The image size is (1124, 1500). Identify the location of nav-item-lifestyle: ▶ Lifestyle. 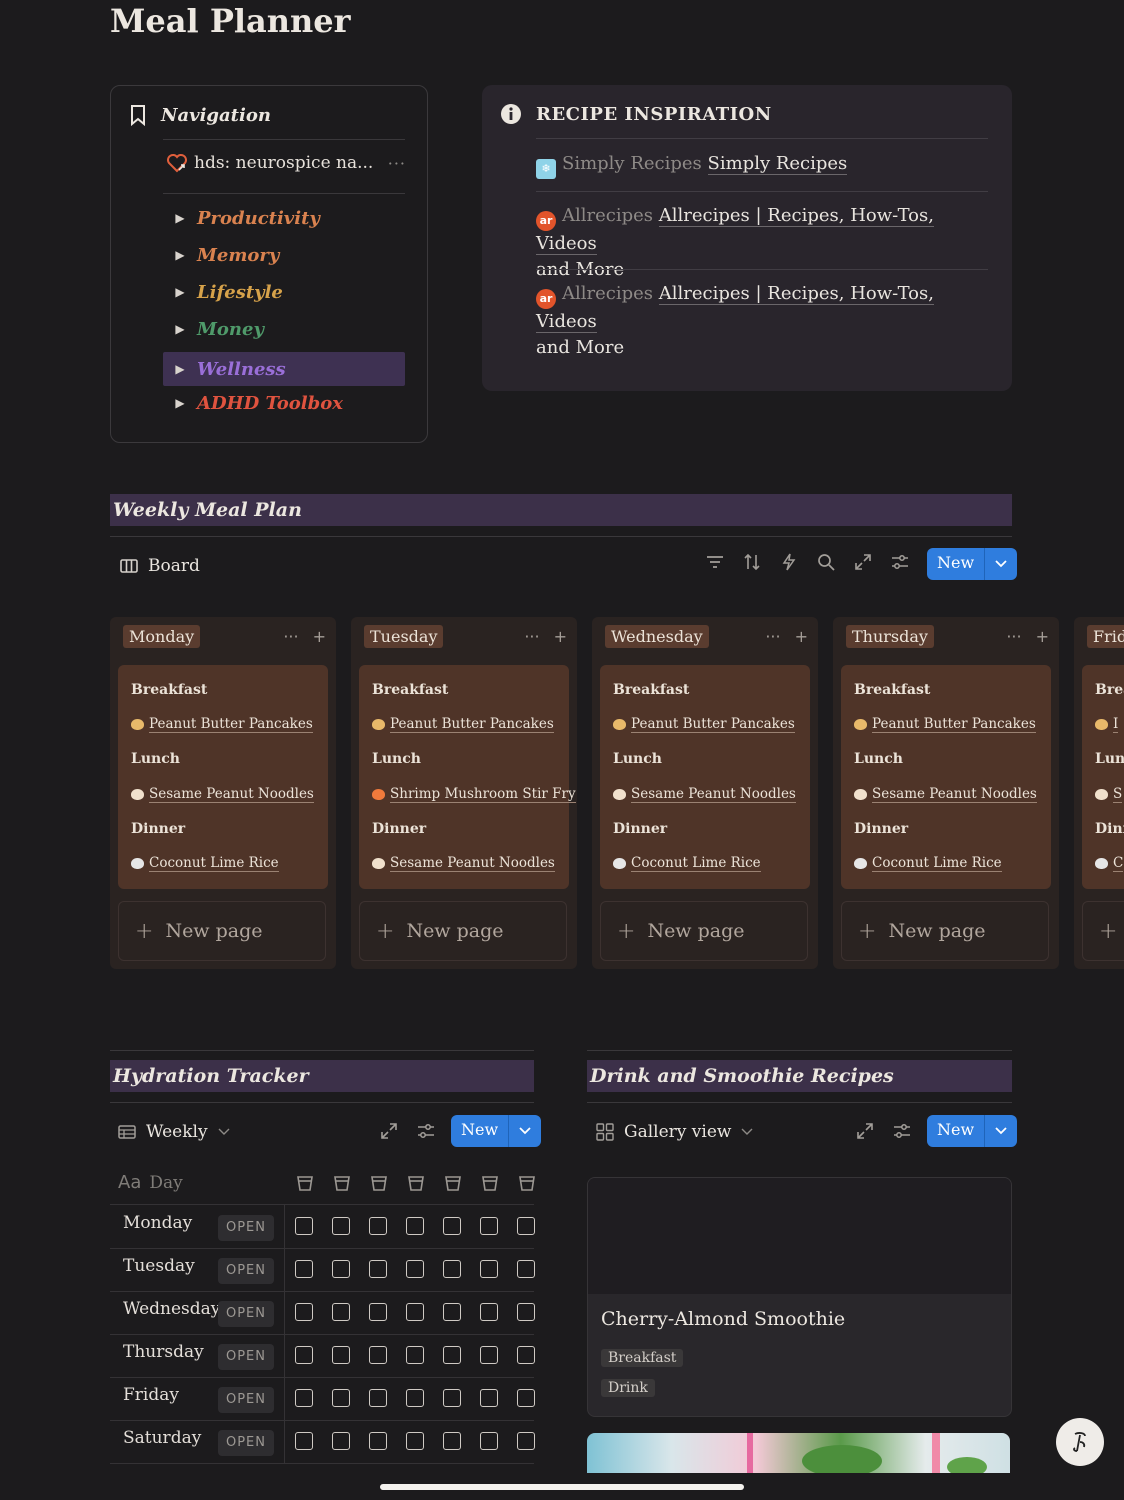
(284, 292).